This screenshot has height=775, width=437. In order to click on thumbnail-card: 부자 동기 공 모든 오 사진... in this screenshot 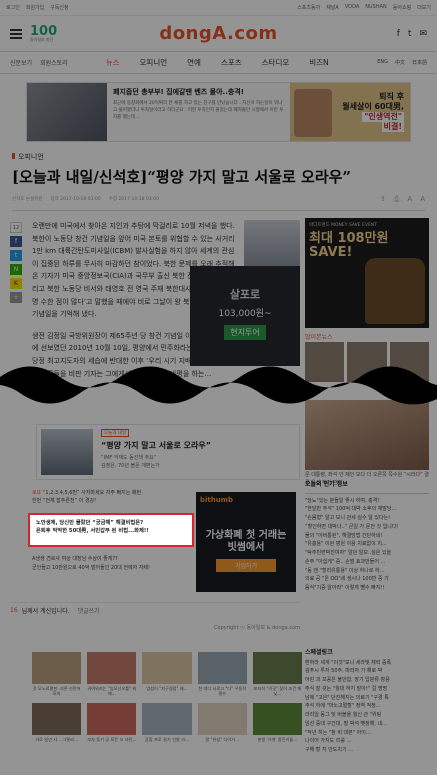, I will do `click(112, 722)`.